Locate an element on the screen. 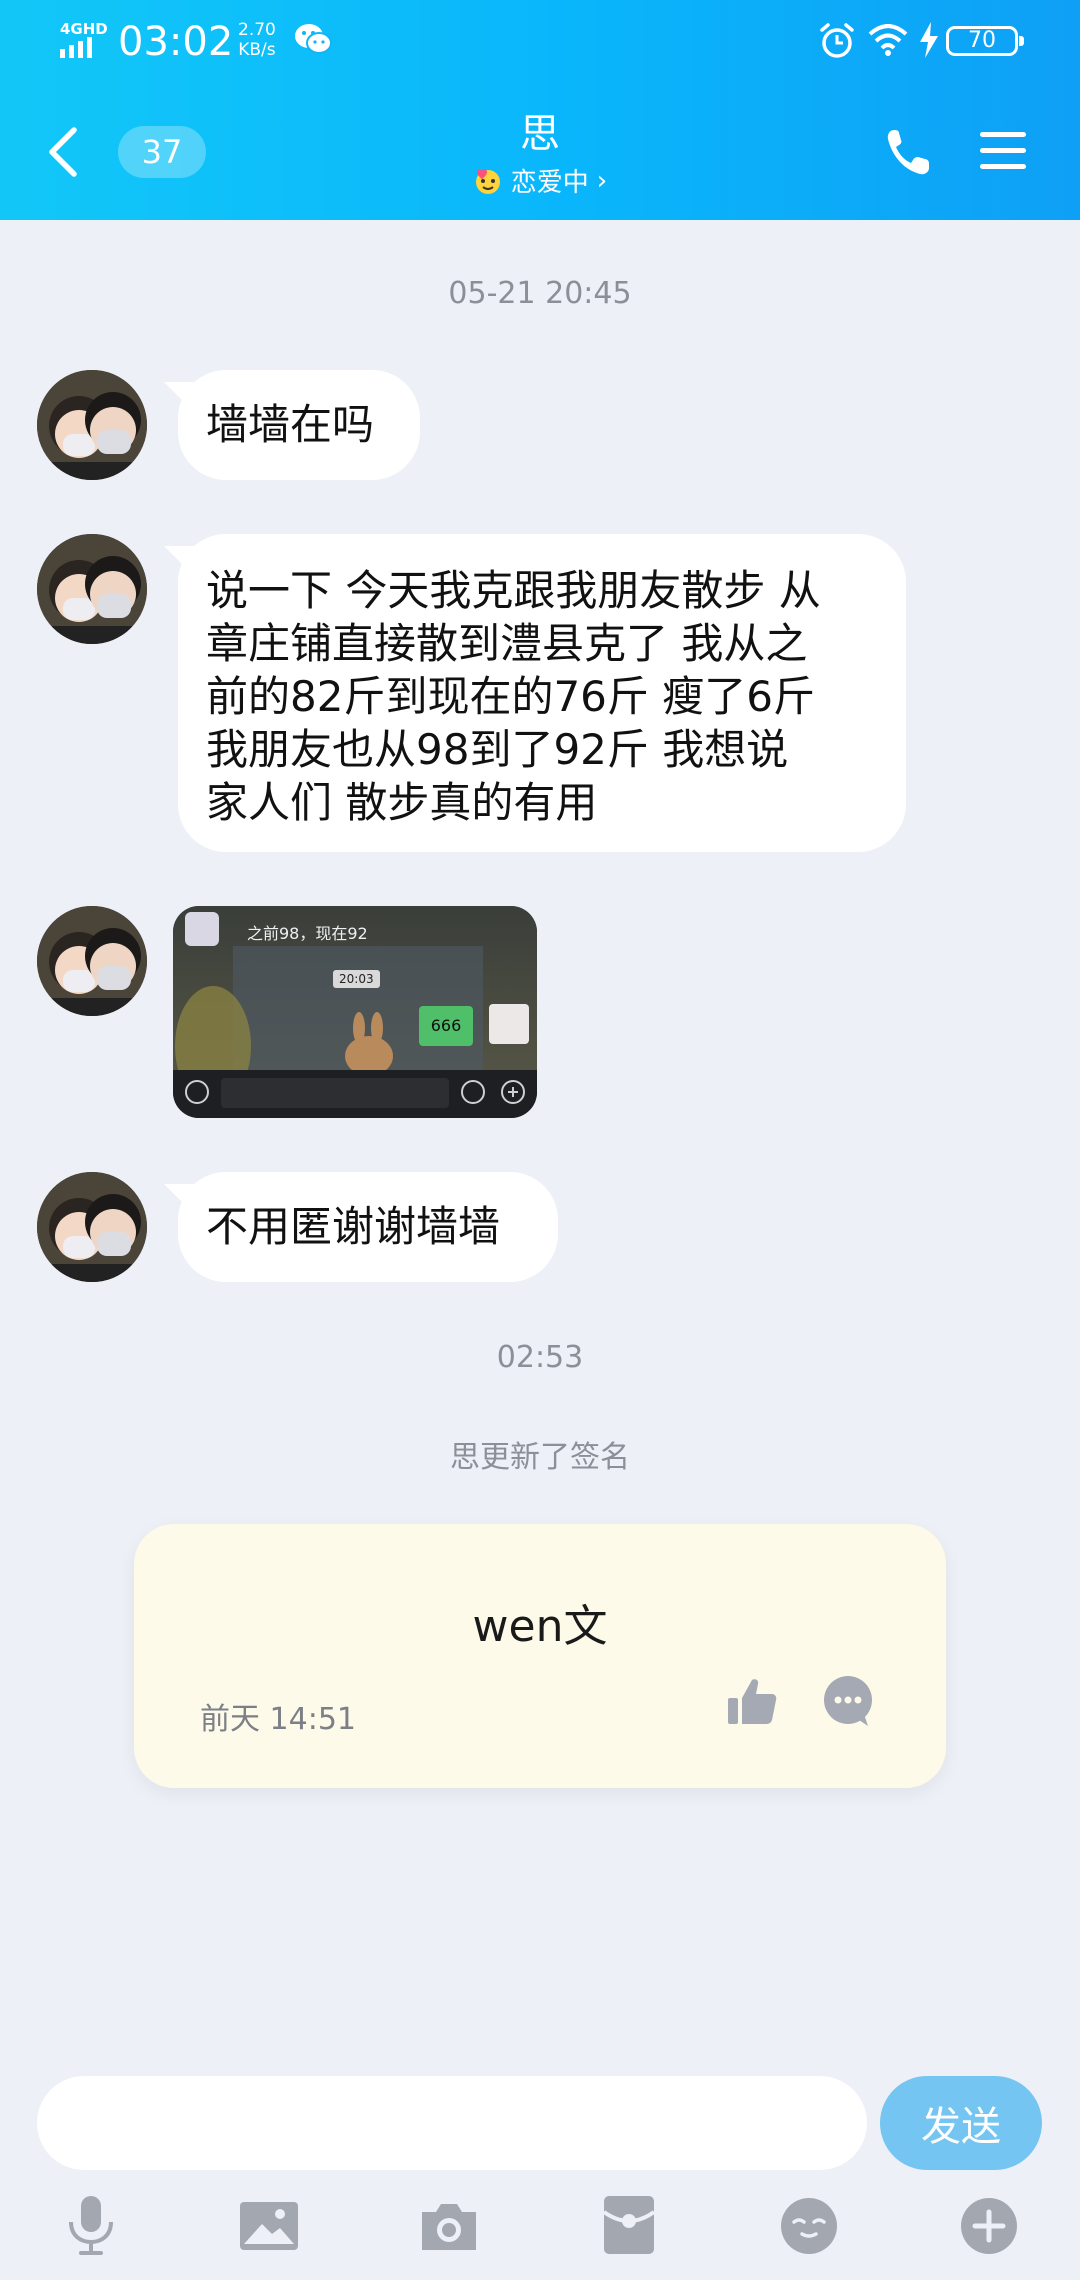  send-button: 发送 is located at coordinates (961, 2123).